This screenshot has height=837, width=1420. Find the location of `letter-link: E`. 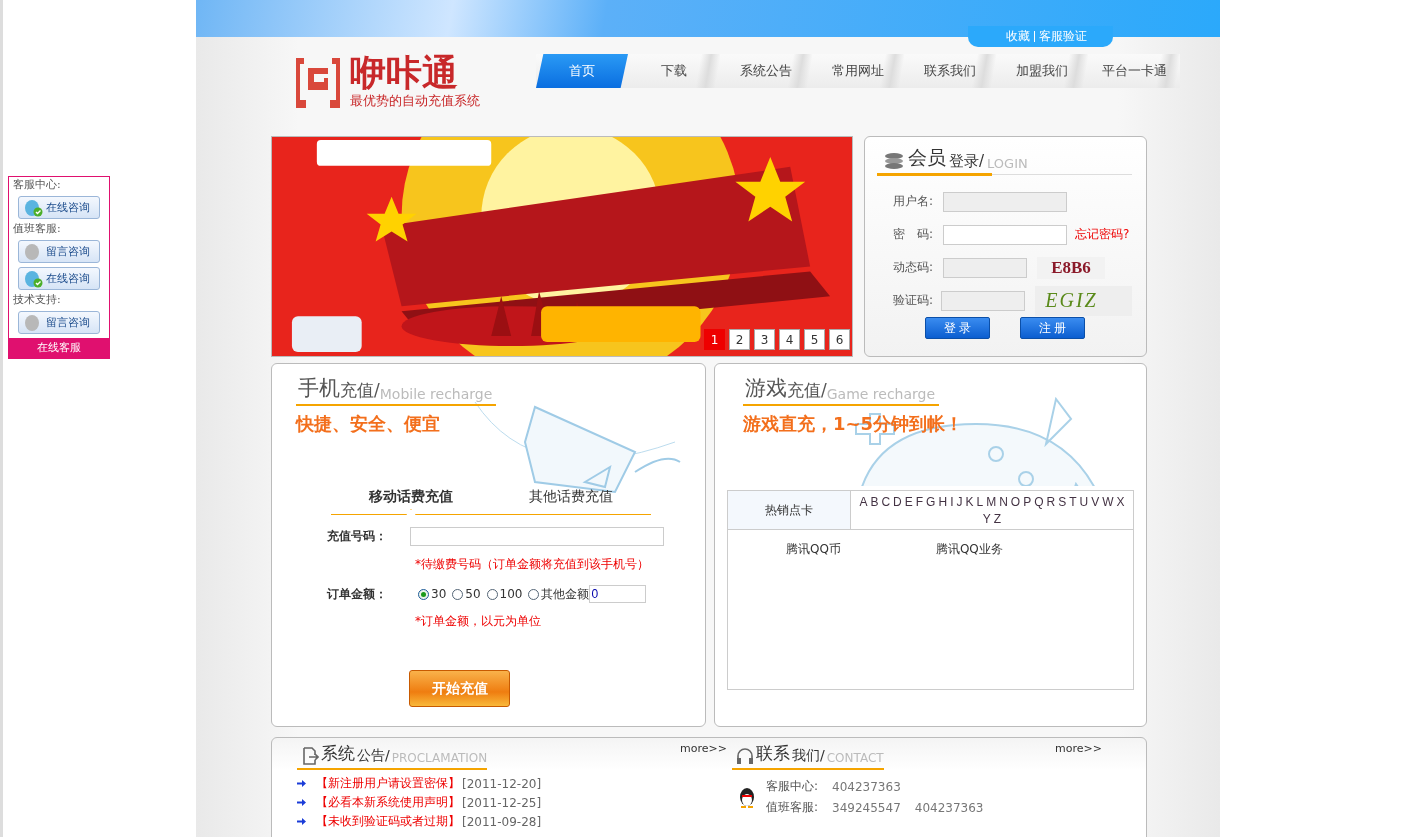

letter-link: E is located at coordinates (908, 503).